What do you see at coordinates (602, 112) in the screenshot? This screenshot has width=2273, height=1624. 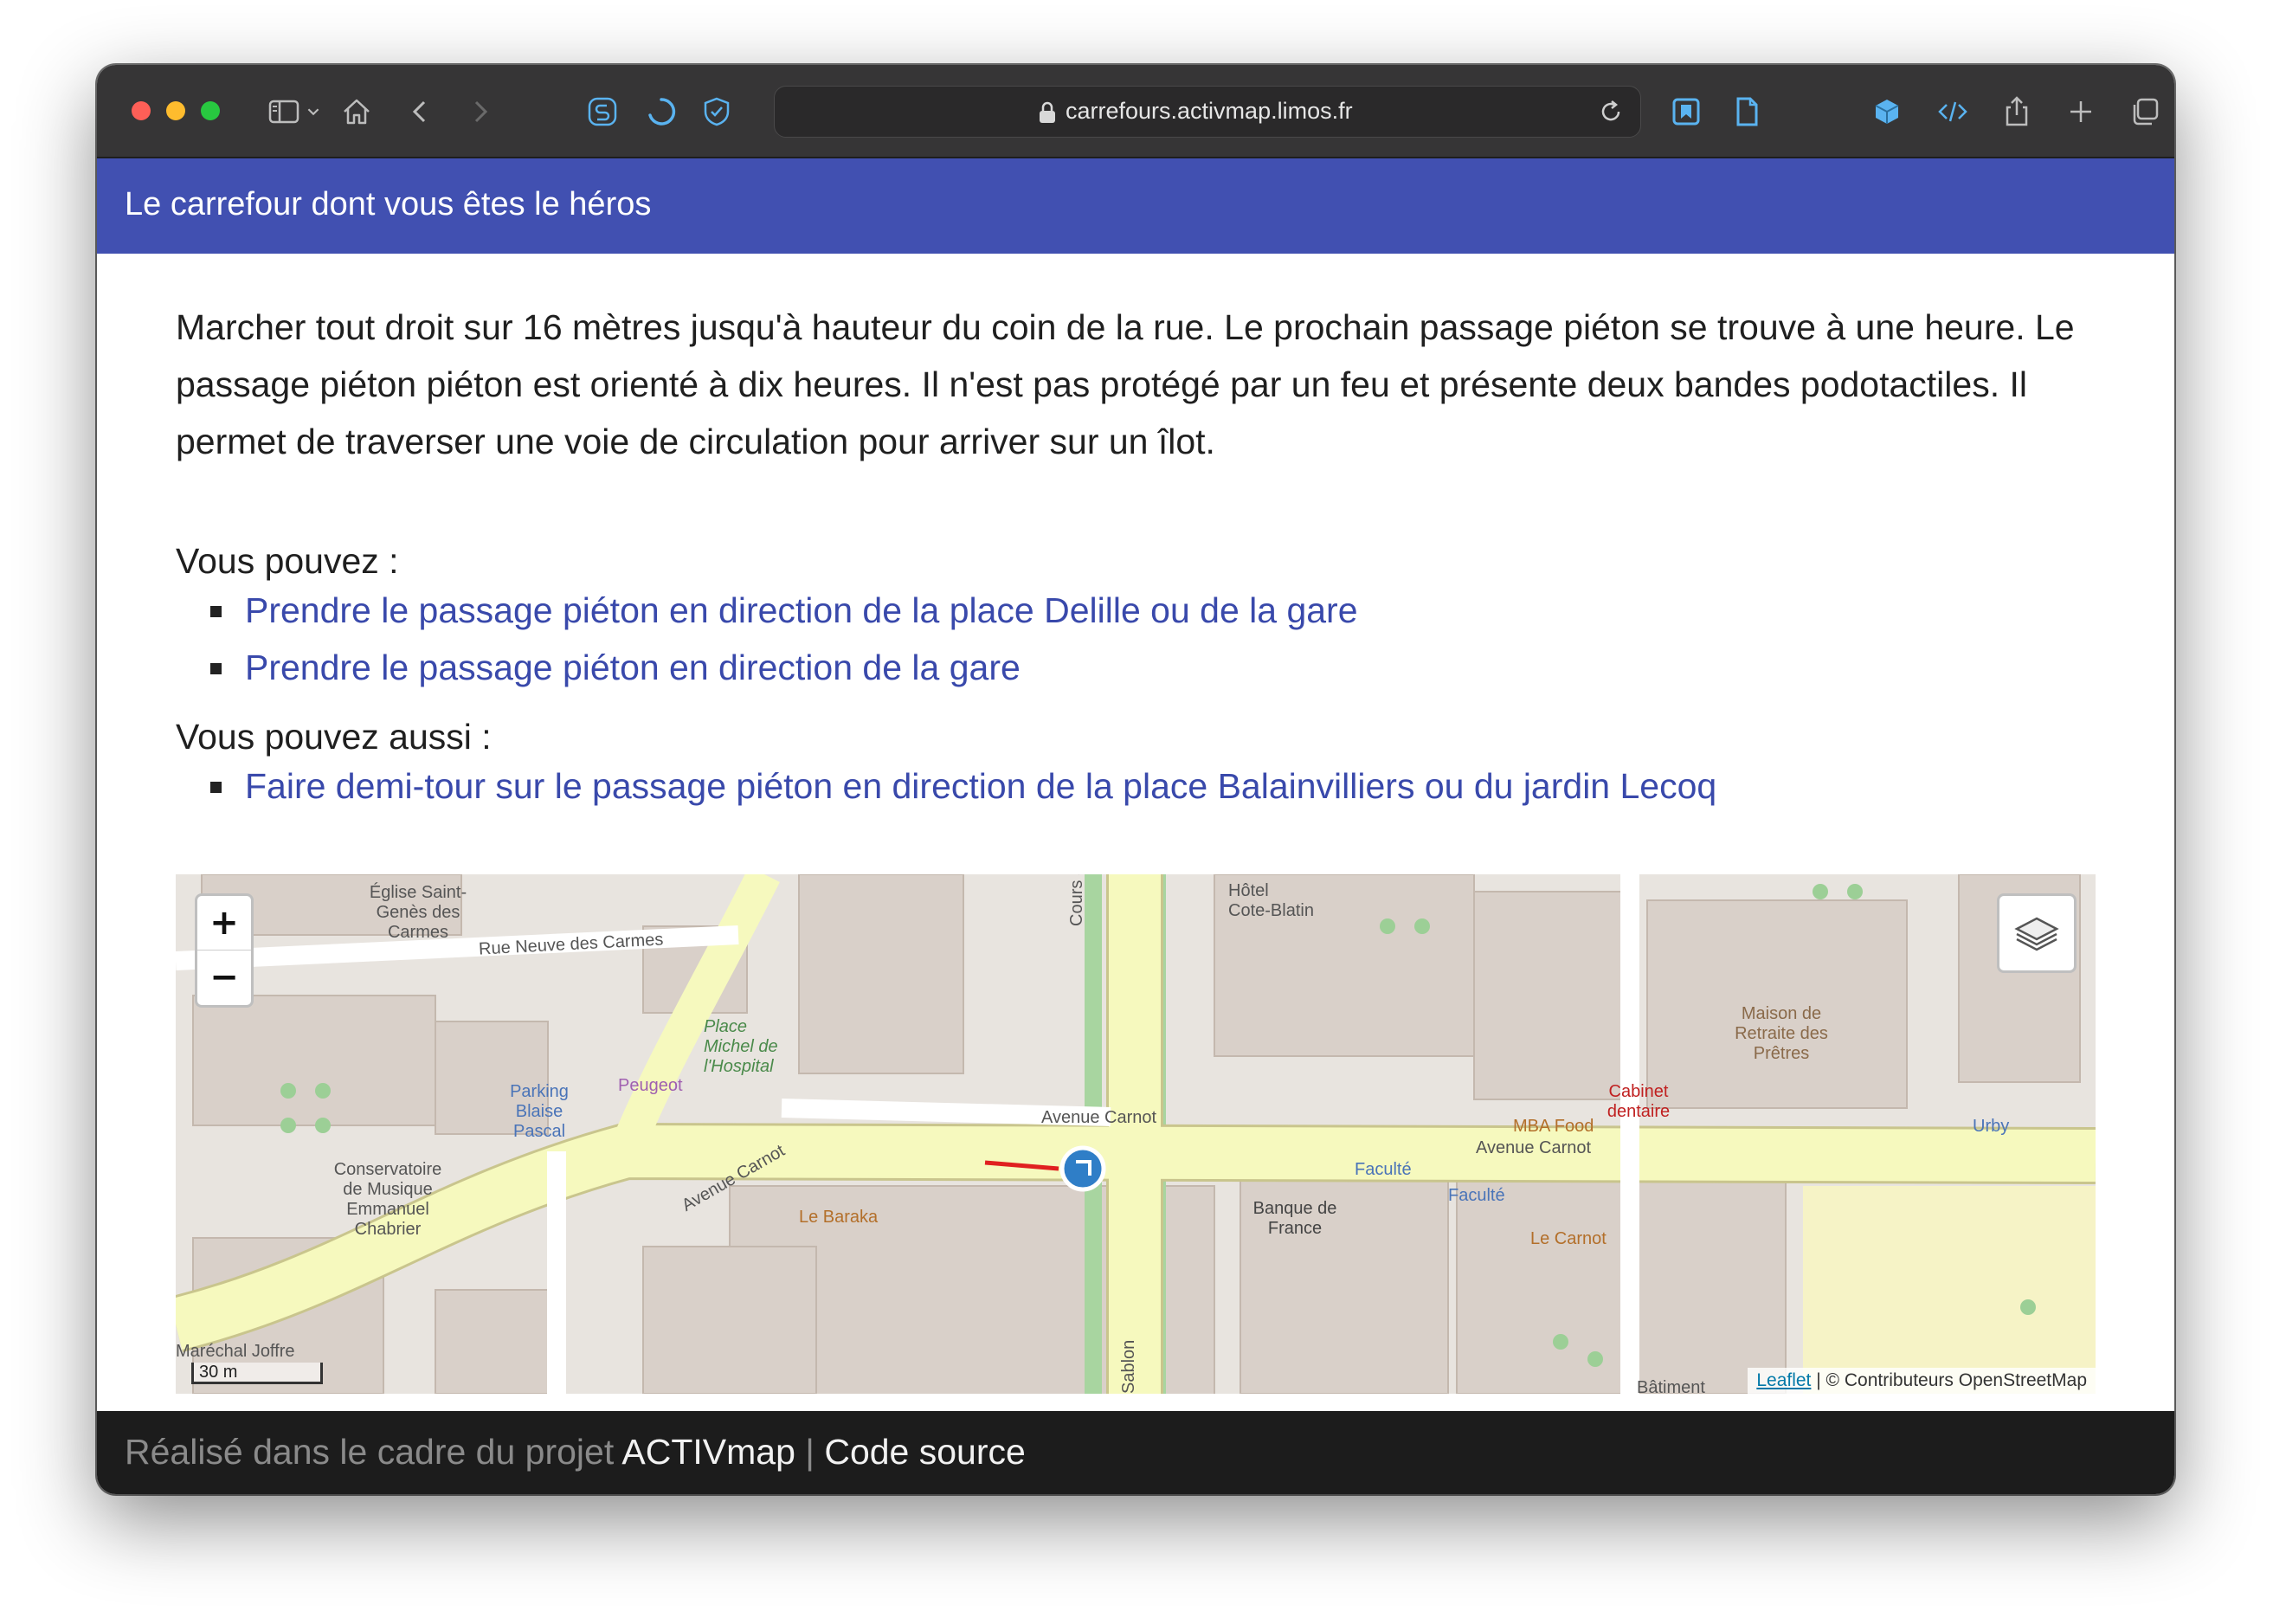 I see `extension-s-icon` at bounding box center [602, 112].